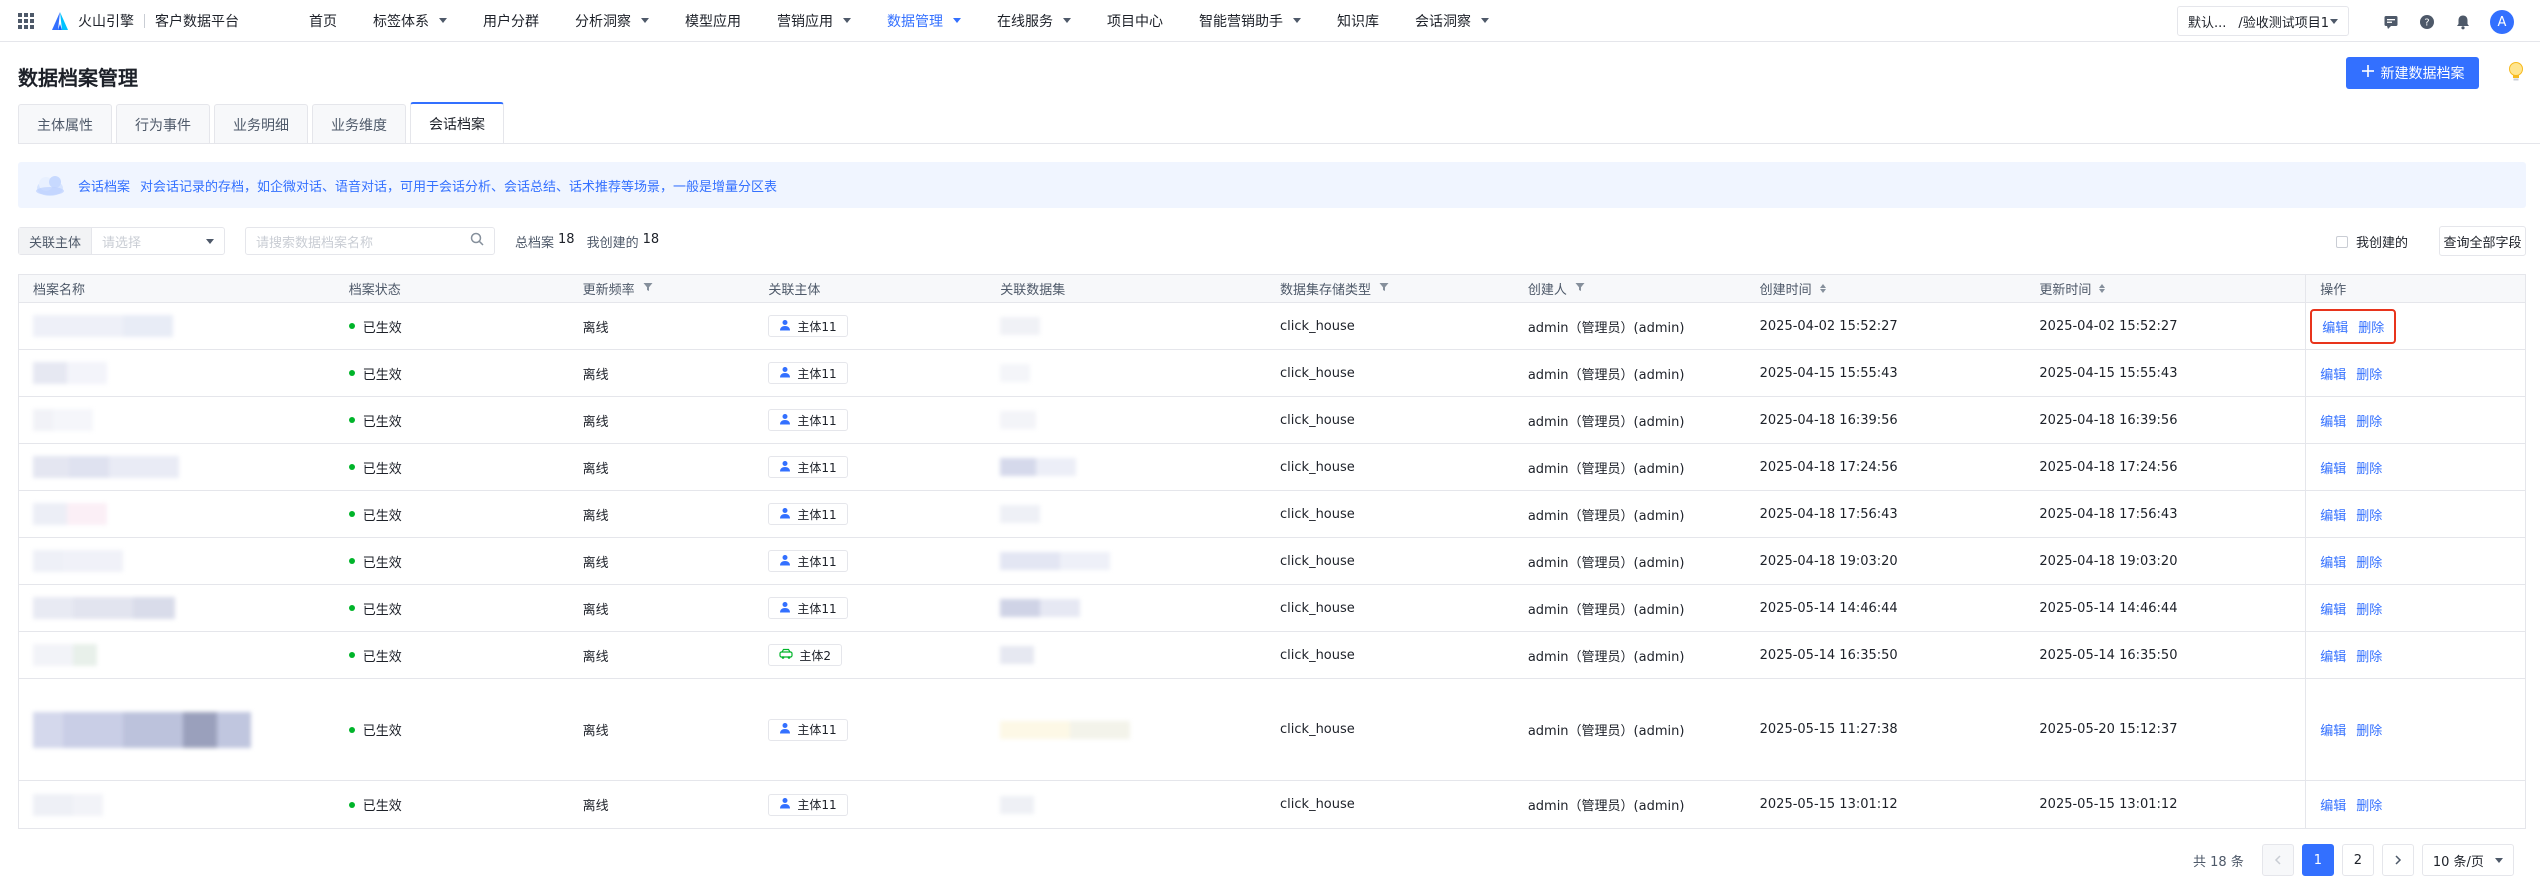  Describe the element at coordinates (1358, 21) in the screenshot. I see `nav-item-10: 知识库` at that location.